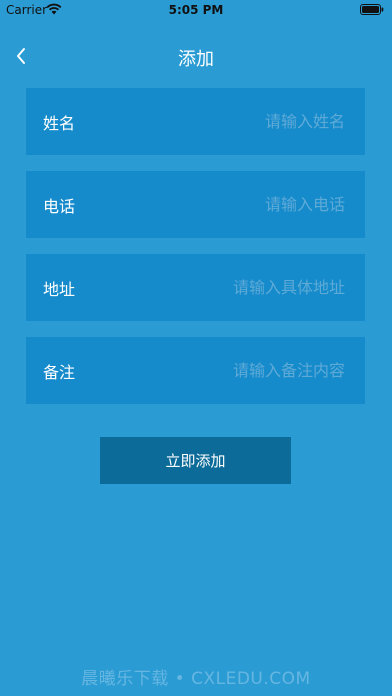 This screenshot has height=696, width=392. I want to click on status-bar: Carrier 5:05 PM, so click(196, 11).